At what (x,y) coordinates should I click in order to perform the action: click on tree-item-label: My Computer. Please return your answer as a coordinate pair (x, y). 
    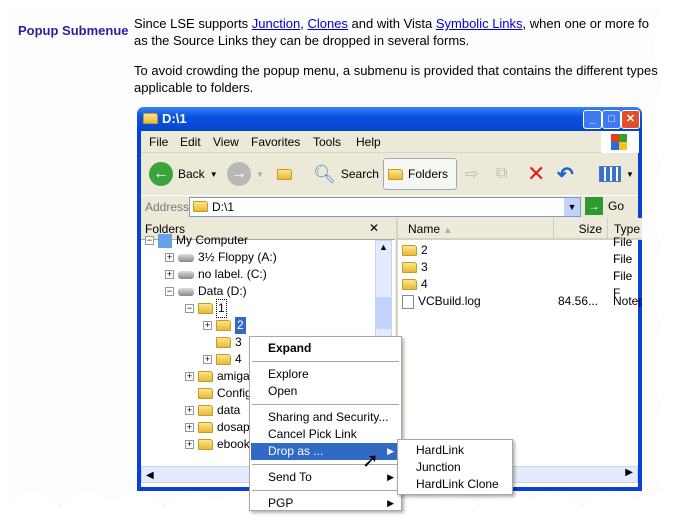
    Looking at the image, I should click on (212, 240).